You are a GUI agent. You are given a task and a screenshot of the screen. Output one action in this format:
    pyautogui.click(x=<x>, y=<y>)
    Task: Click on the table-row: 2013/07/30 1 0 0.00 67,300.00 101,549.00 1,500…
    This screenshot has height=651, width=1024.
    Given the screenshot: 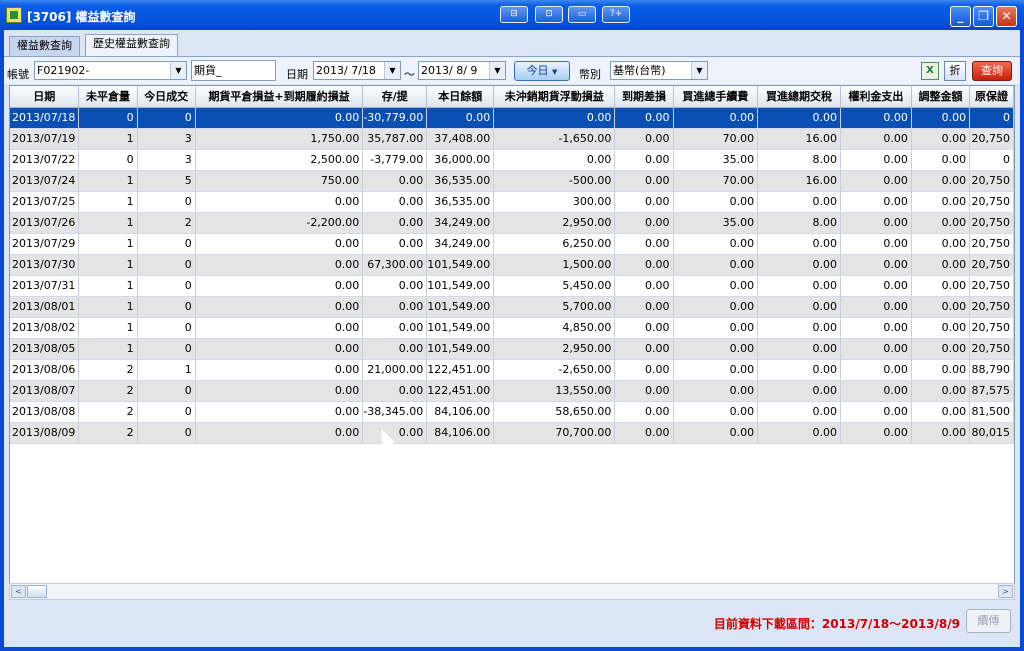 What is the action you would take?
    pyautogui.click(x=512, y=265)
    